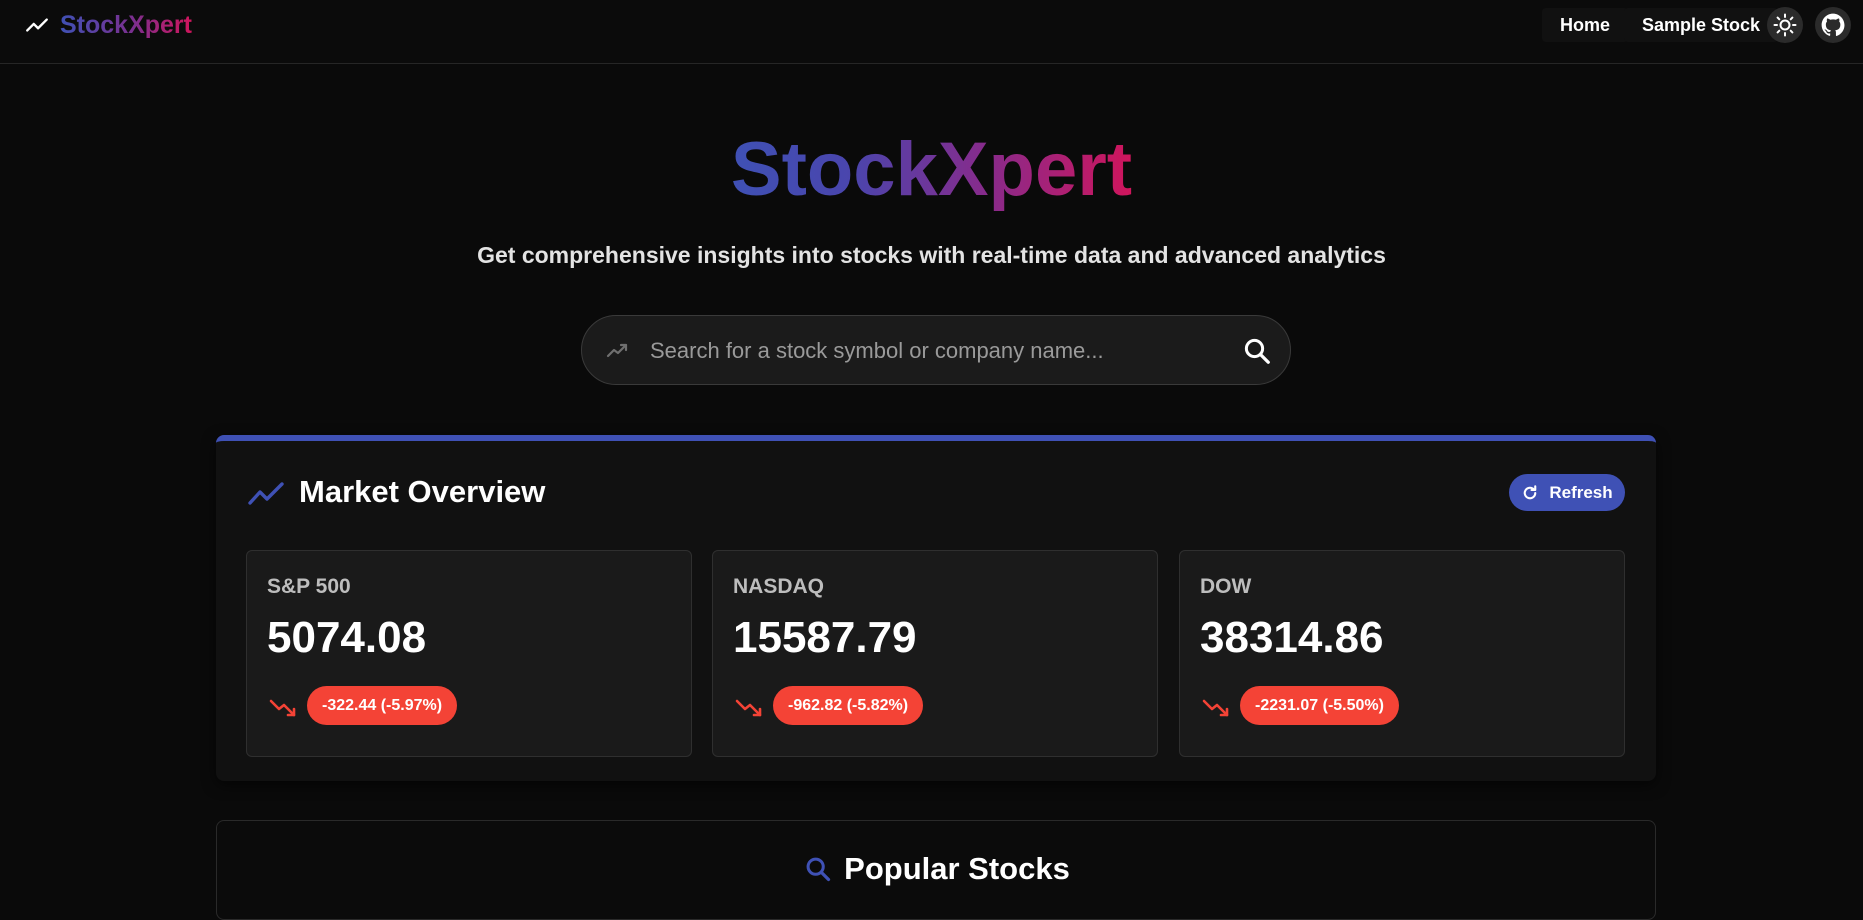 This screenshot has height=920, width=1863. What do you see at coordinates (931, 169) in the screenshot?
I see `hero-title: StockXpert` at bounding box center [931, 169].